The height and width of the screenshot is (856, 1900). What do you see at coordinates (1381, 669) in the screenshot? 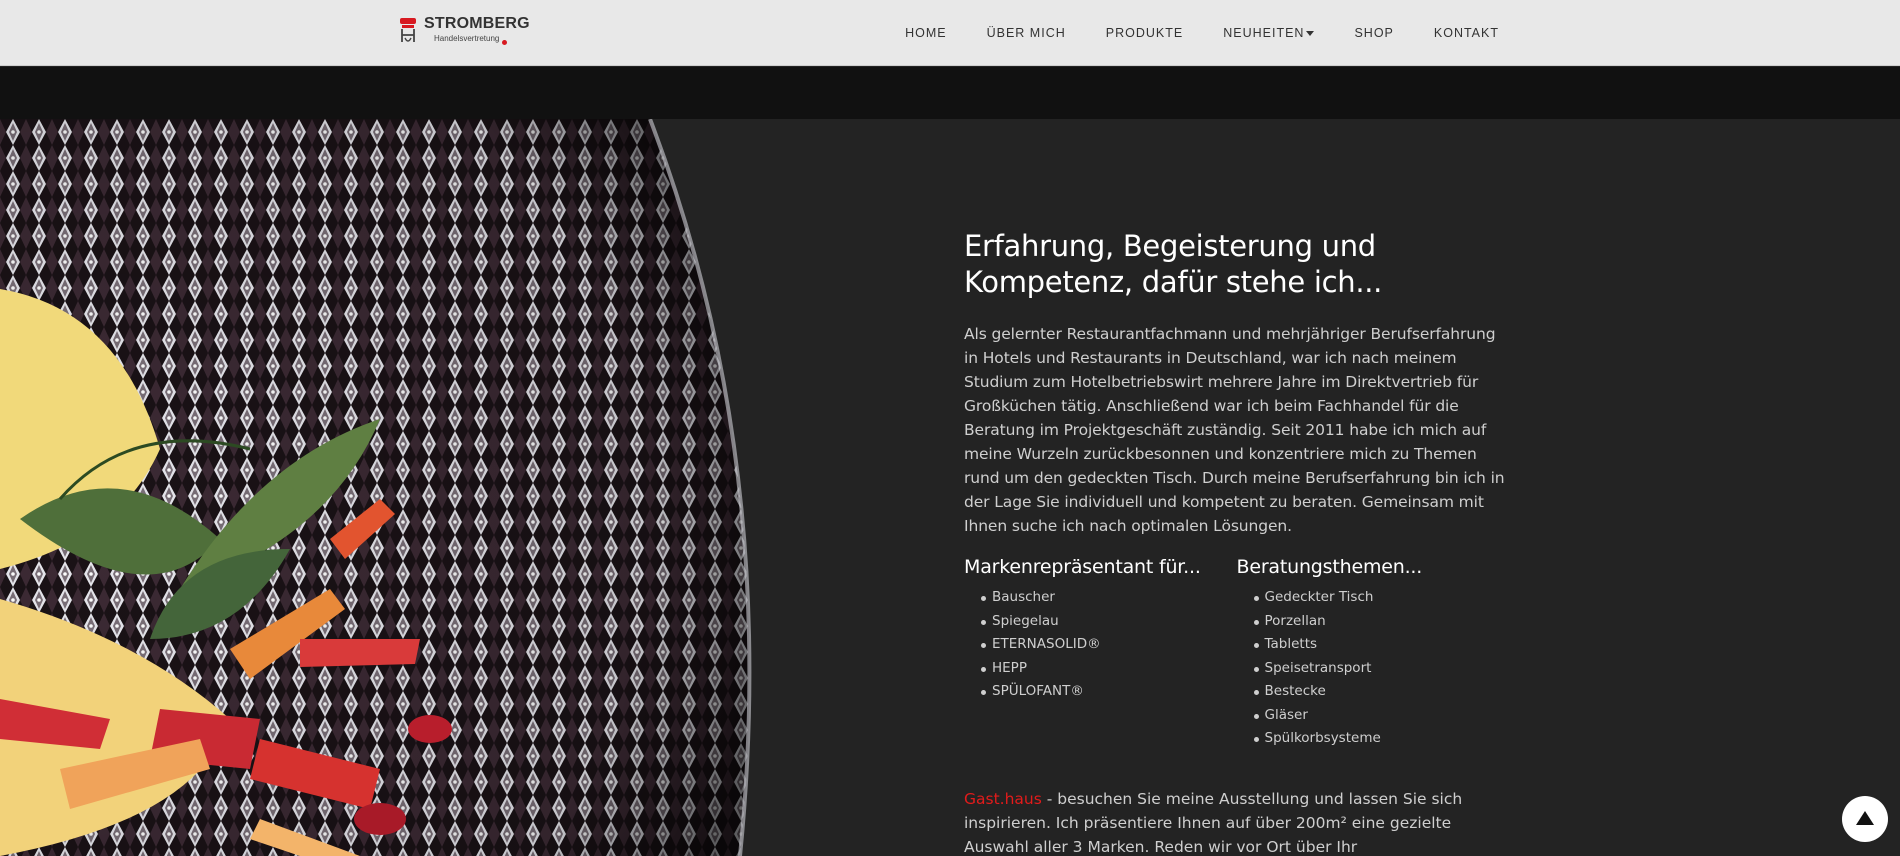
I see `list-item: Speisetransport` at bounding box center [1381, 669].